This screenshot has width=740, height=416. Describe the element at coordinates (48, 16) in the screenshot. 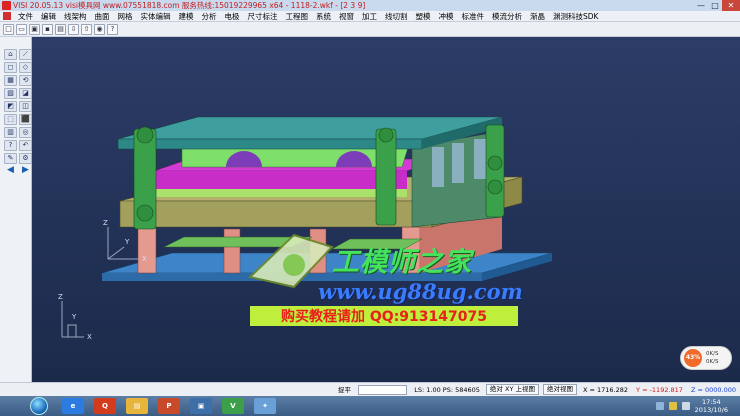

I see `menu-item: 编辑` at that location.